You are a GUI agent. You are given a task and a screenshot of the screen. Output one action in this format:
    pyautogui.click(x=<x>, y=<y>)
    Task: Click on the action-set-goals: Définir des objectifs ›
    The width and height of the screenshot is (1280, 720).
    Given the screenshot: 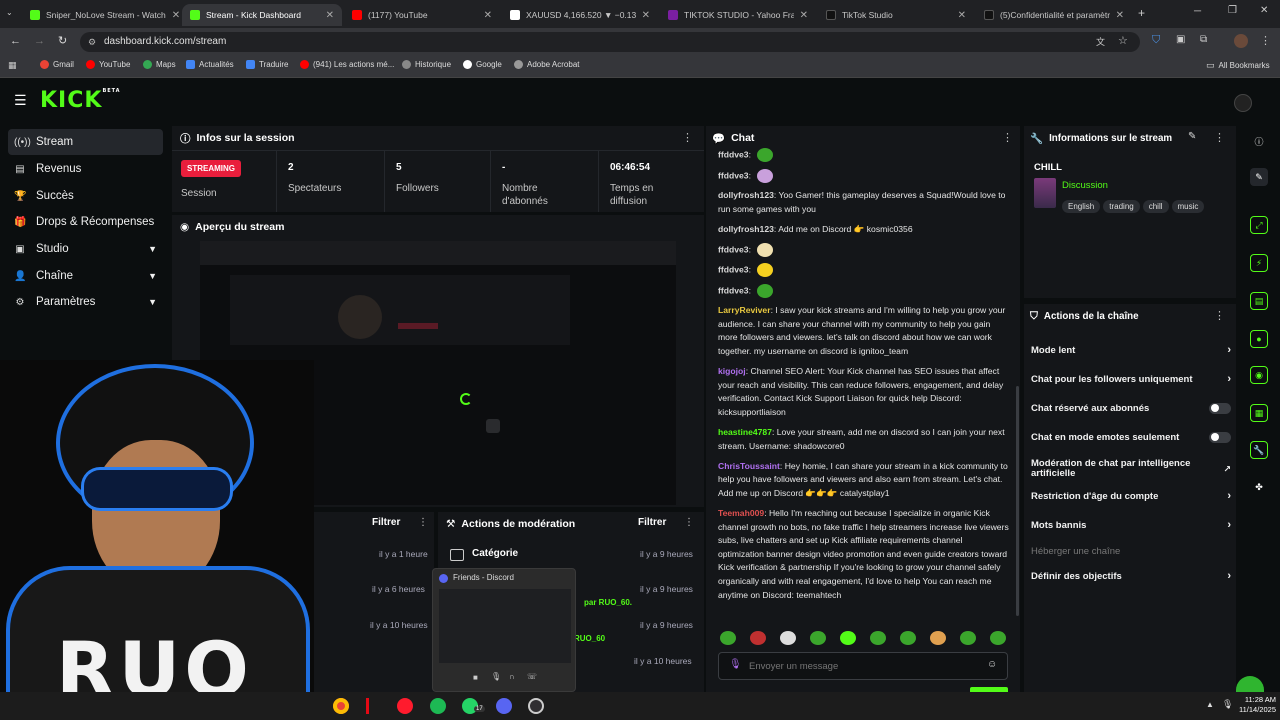 What is the action you would take?
    pyautogui.click(x=1131, y=576)
    